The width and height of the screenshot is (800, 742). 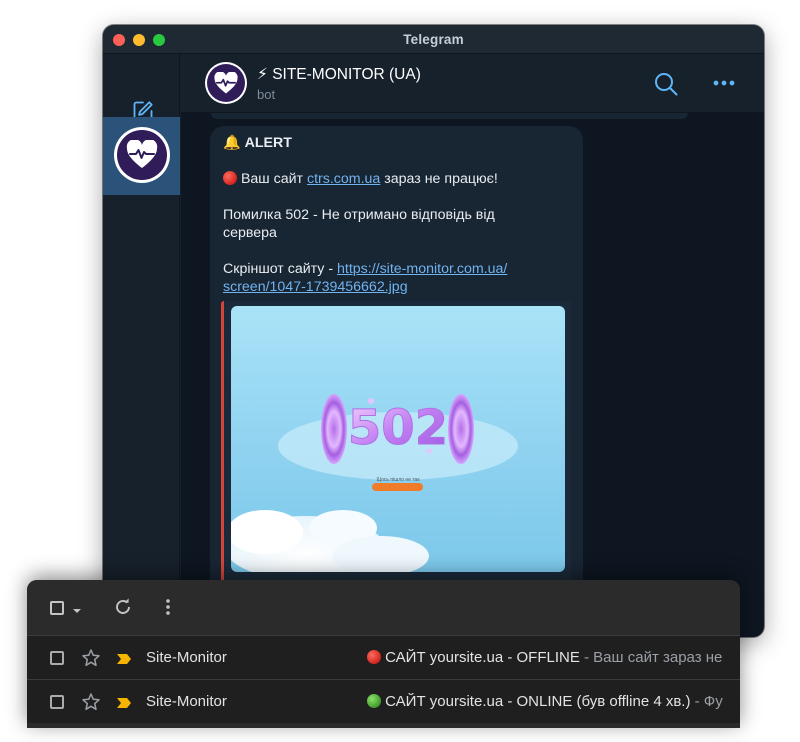 I want to click on select-all-checkbox, so click(x=57, y=608).